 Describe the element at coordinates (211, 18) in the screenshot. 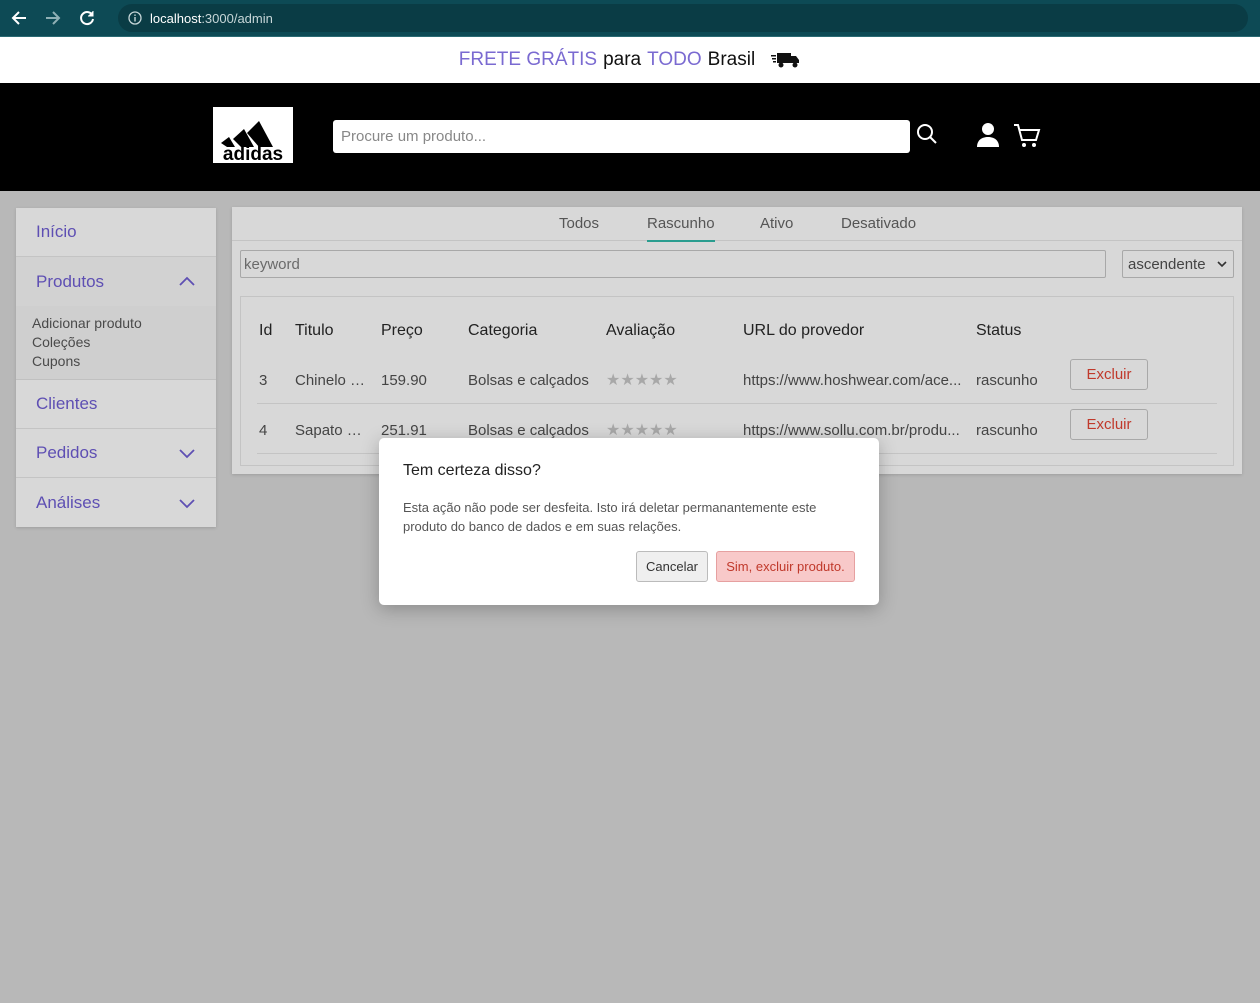

I see `url-text: localhost:3000/admin` at that location.